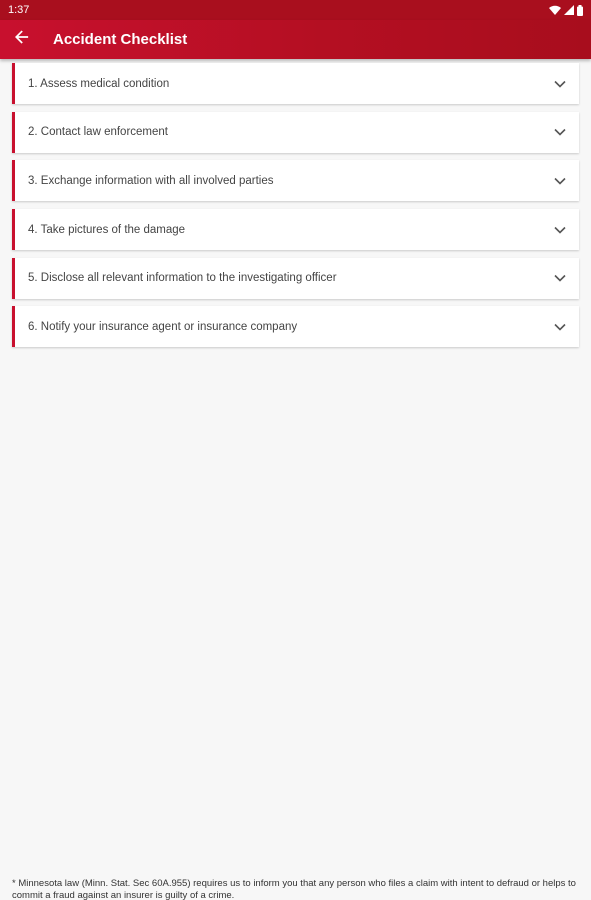 Image resolution: width=591 pixels, height=900 pixels. What do you see at coordinates (295, 230) in the screenshot?
I see `checklist-item-4: 4. Take pictures of the damage` at bounding box center [295, 230].